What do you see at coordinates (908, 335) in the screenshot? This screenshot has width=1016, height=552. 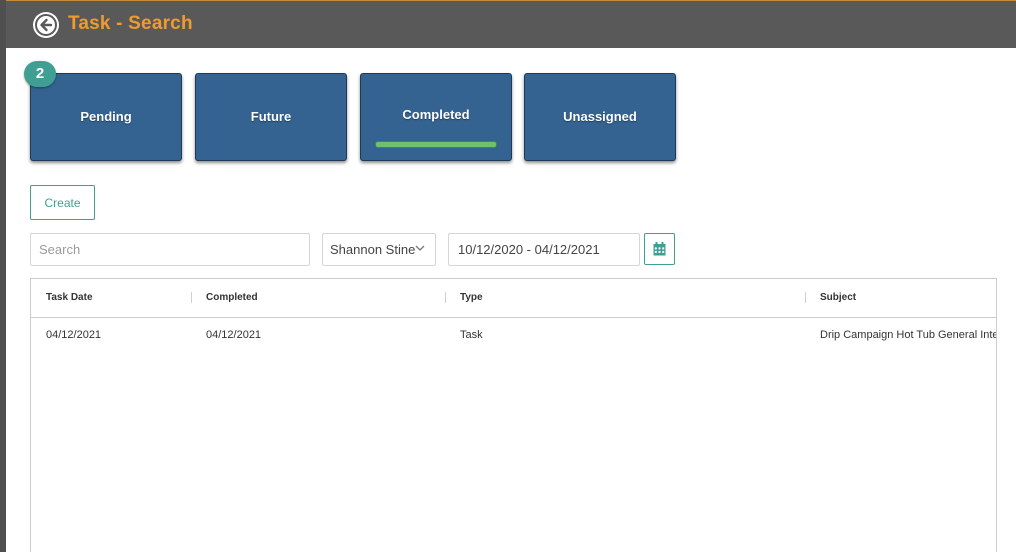 I see `cell-subject: Drip Campaign Hot Tub General Inte` at bounding box center [908, 335].